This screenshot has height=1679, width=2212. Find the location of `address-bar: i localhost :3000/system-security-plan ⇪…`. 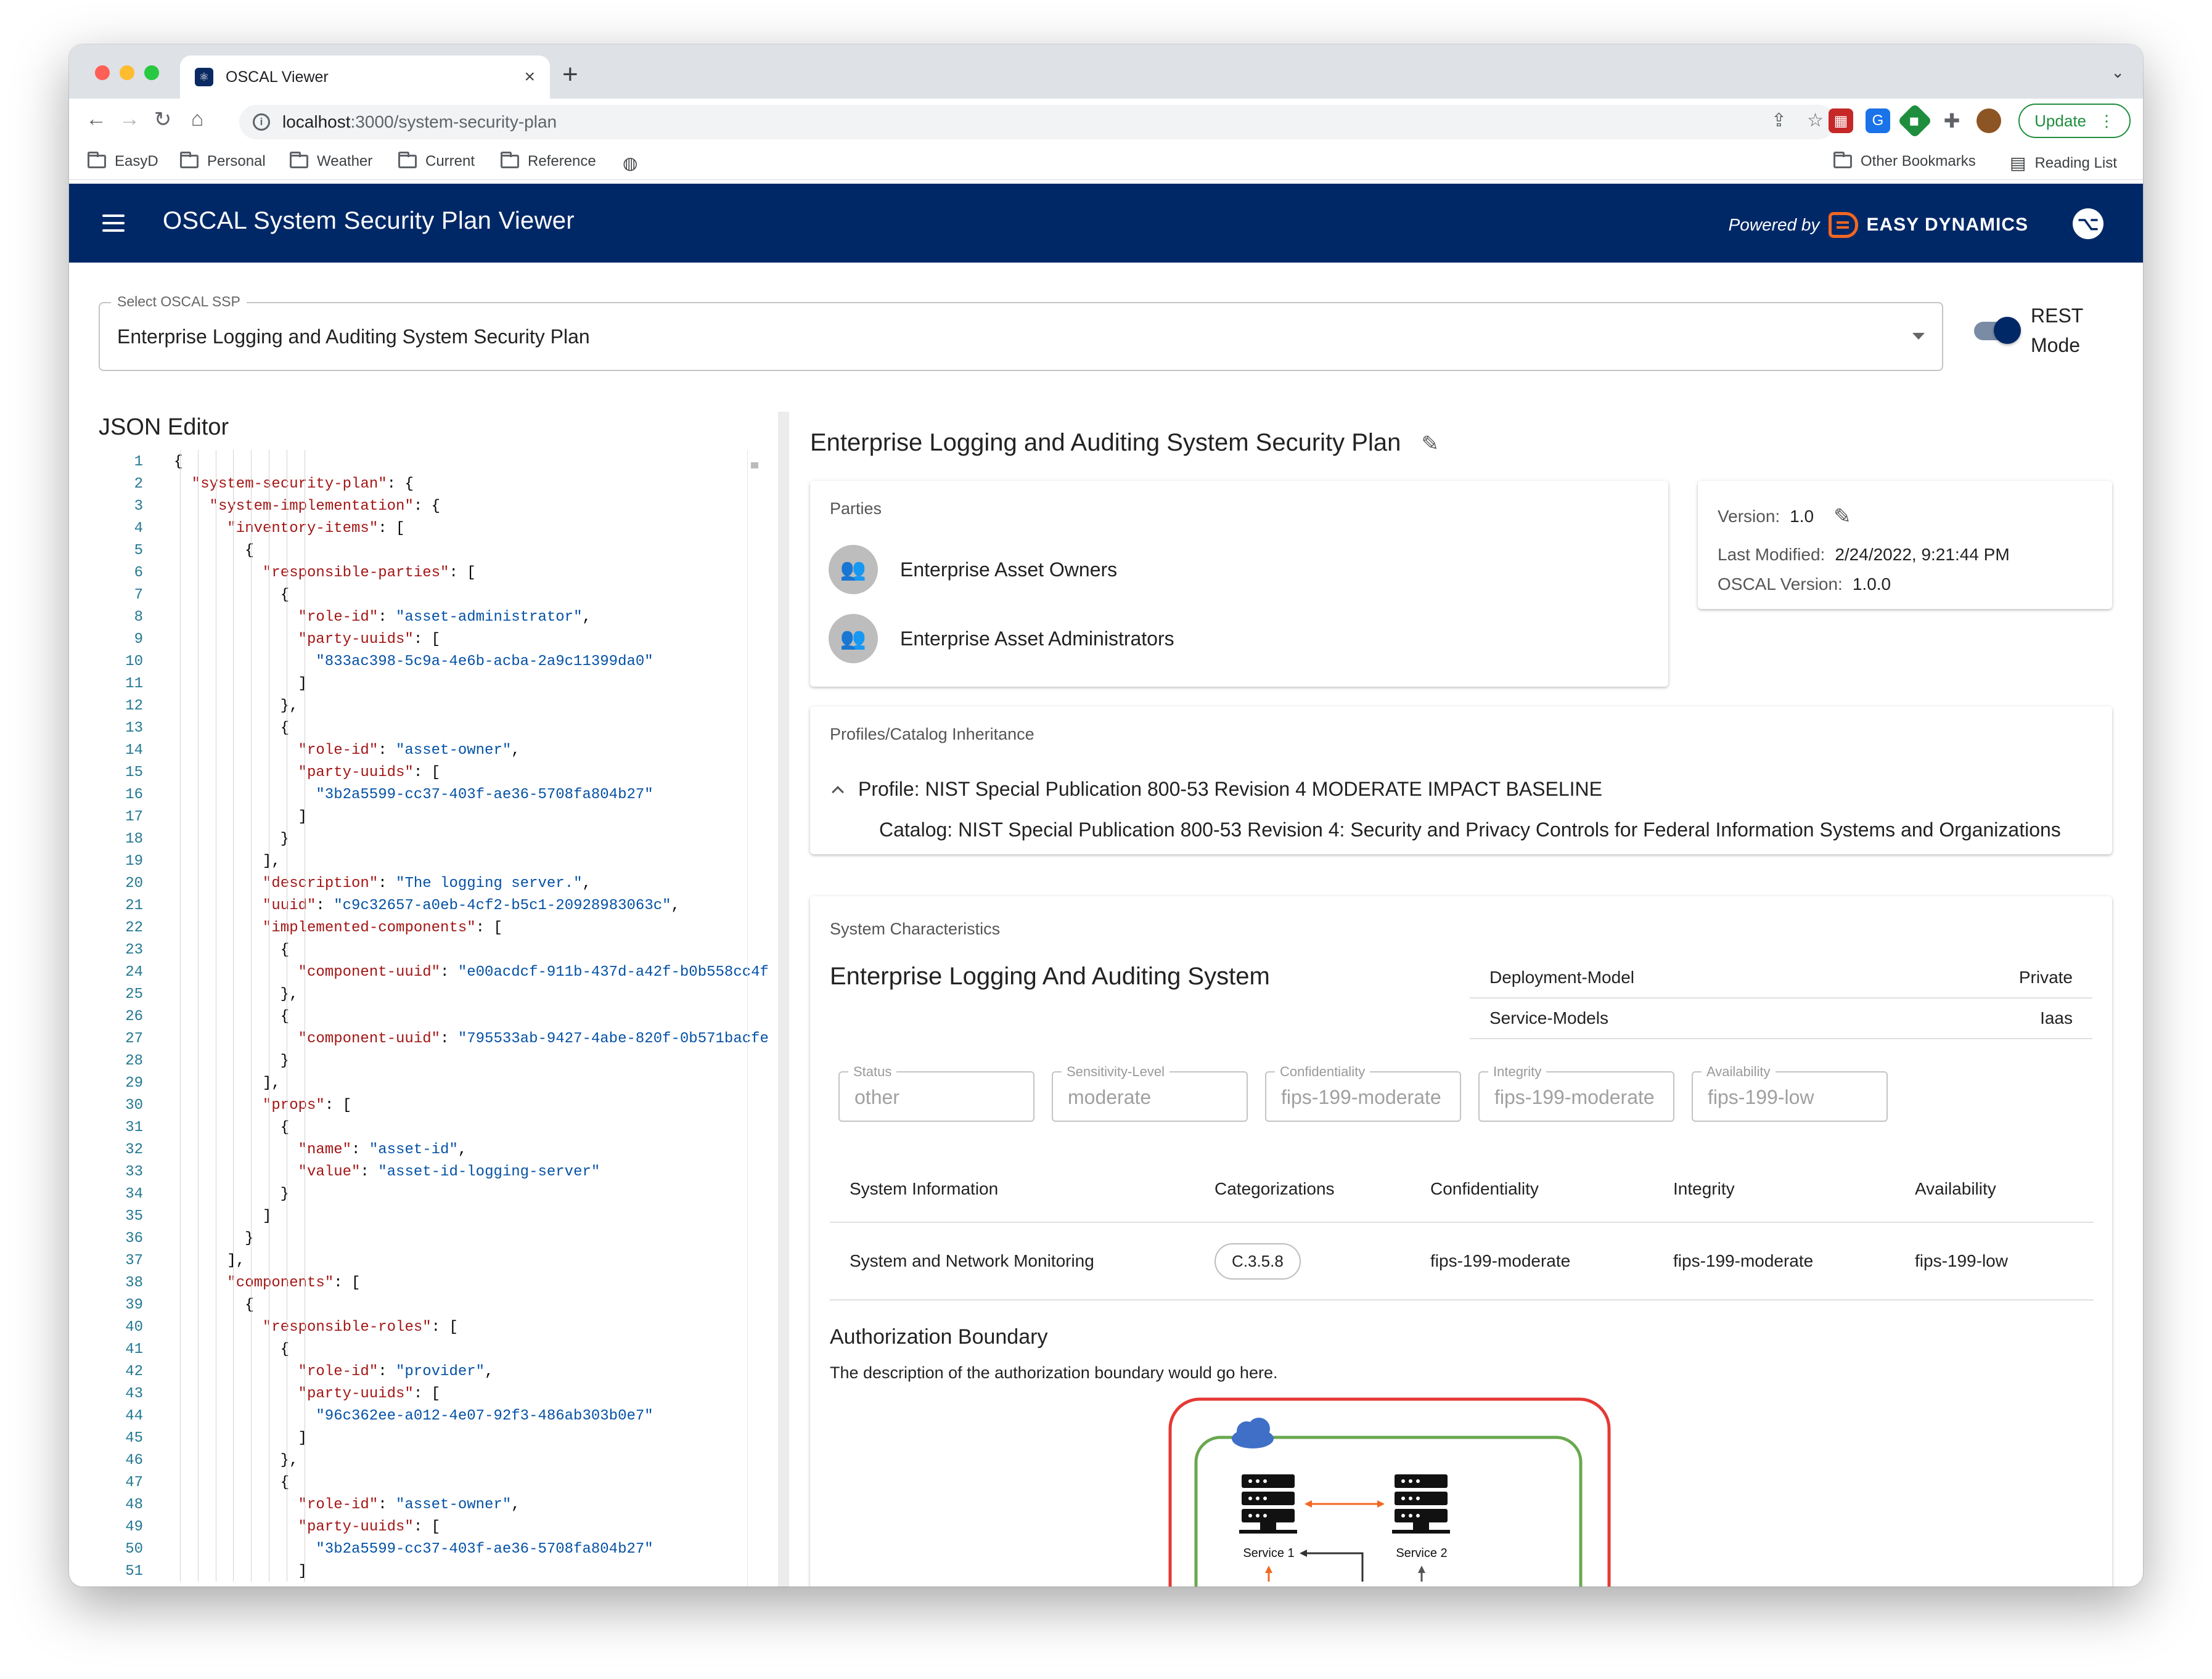

address-bar: i localhost :3000/system-security-plan ⇪… is located at coordinates (1037, 122).